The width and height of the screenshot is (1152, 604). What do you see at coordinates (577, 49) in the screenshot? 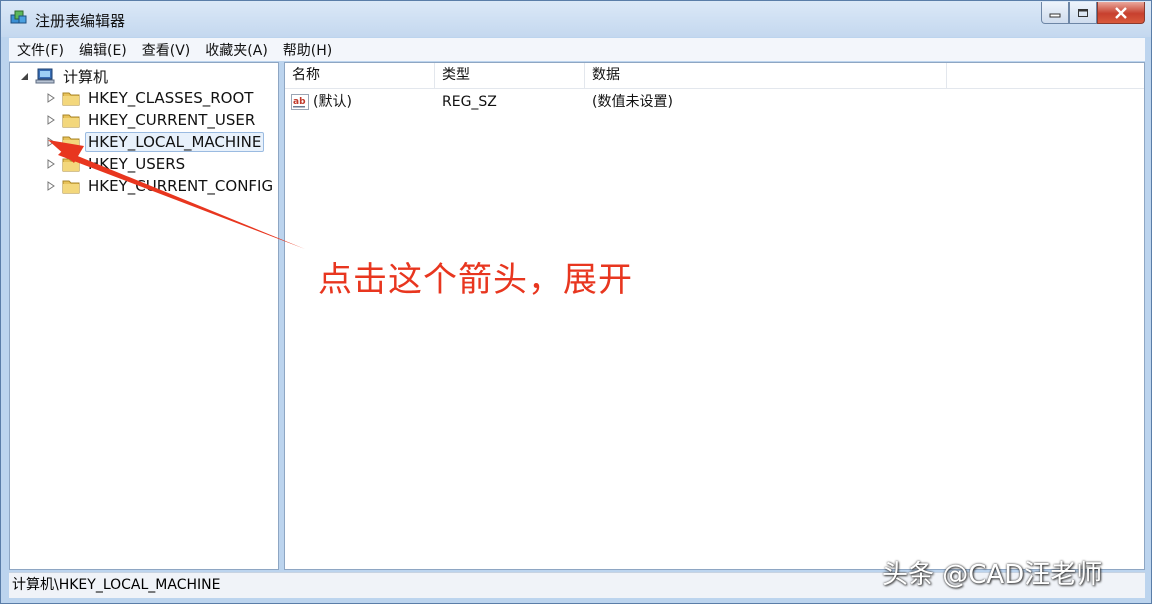
I see `menu-bar: 文件(F) 编辑(E) 查看(V) 收藏夹(A) 帮助(H)` at bounding box center [577, 49].